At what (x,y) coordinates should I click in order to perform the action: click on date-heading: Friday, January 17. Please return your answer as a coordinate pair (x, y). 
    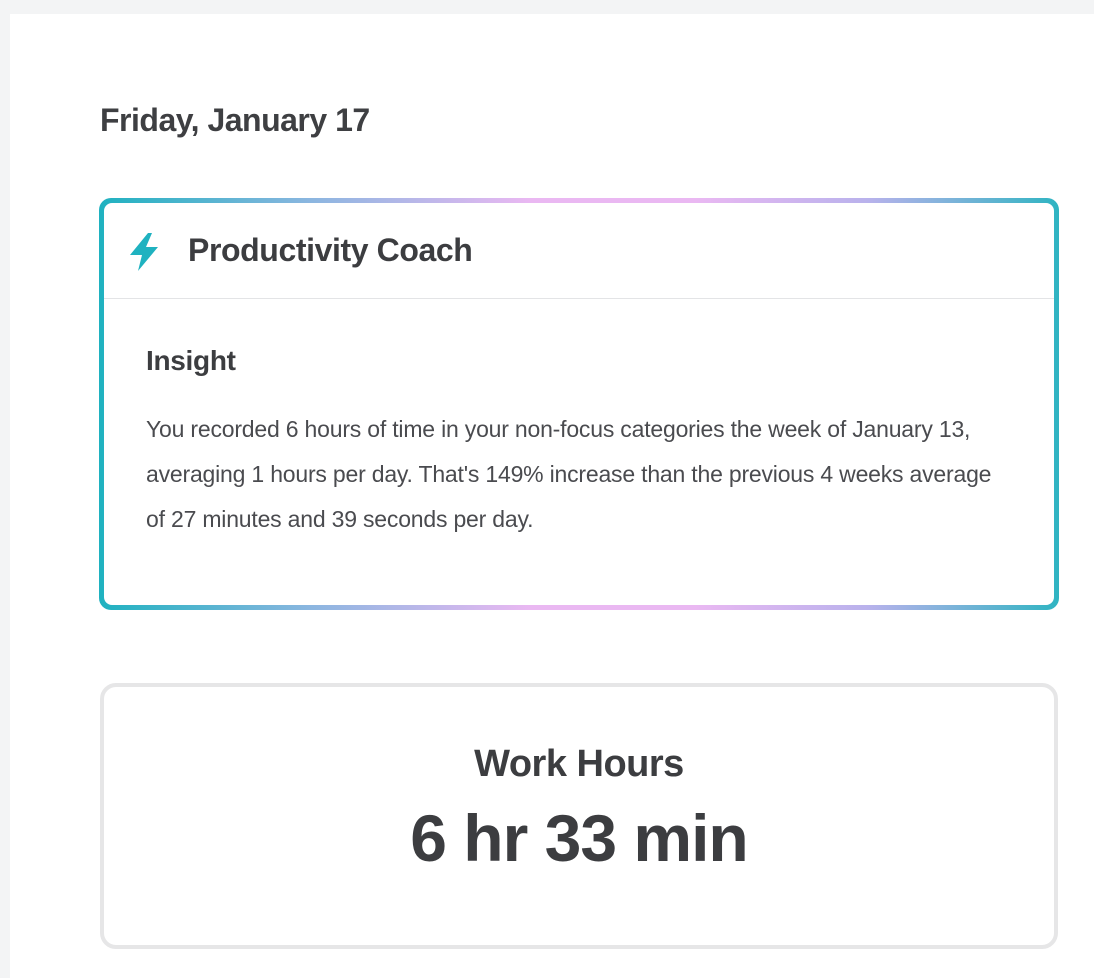
    Looking at the image, I should click on (235, 120).